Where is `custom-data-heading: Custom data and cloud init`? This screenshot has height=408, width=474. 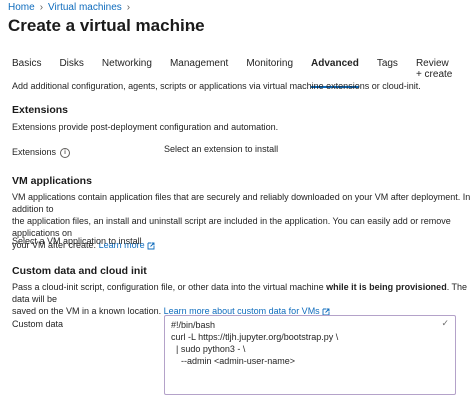 custom-data-heading: Custom data and cloud init is located at coordinates (79, 271).